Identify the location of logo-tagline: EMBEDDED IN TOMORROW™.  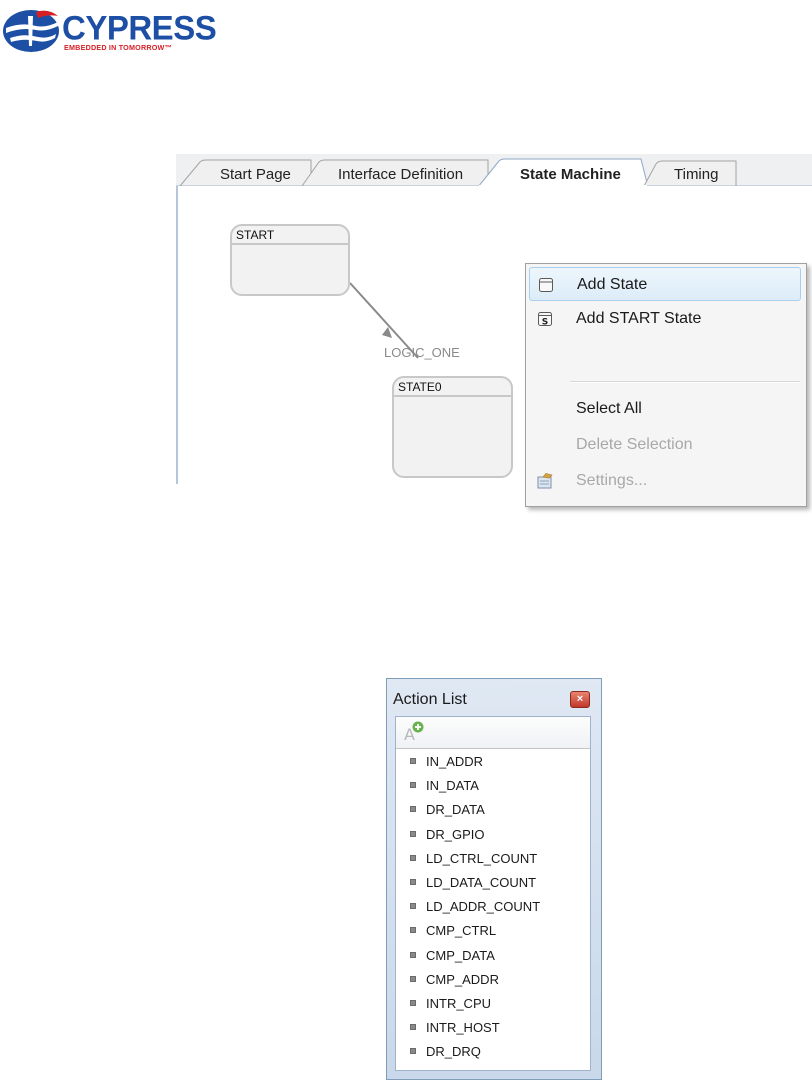
(118, 47).